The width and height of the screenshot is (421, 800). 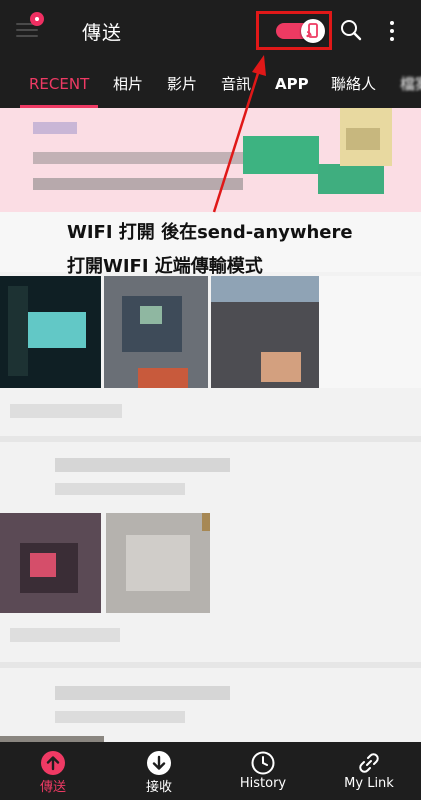 I want to click on search-icon, so click(x=351, y=30).